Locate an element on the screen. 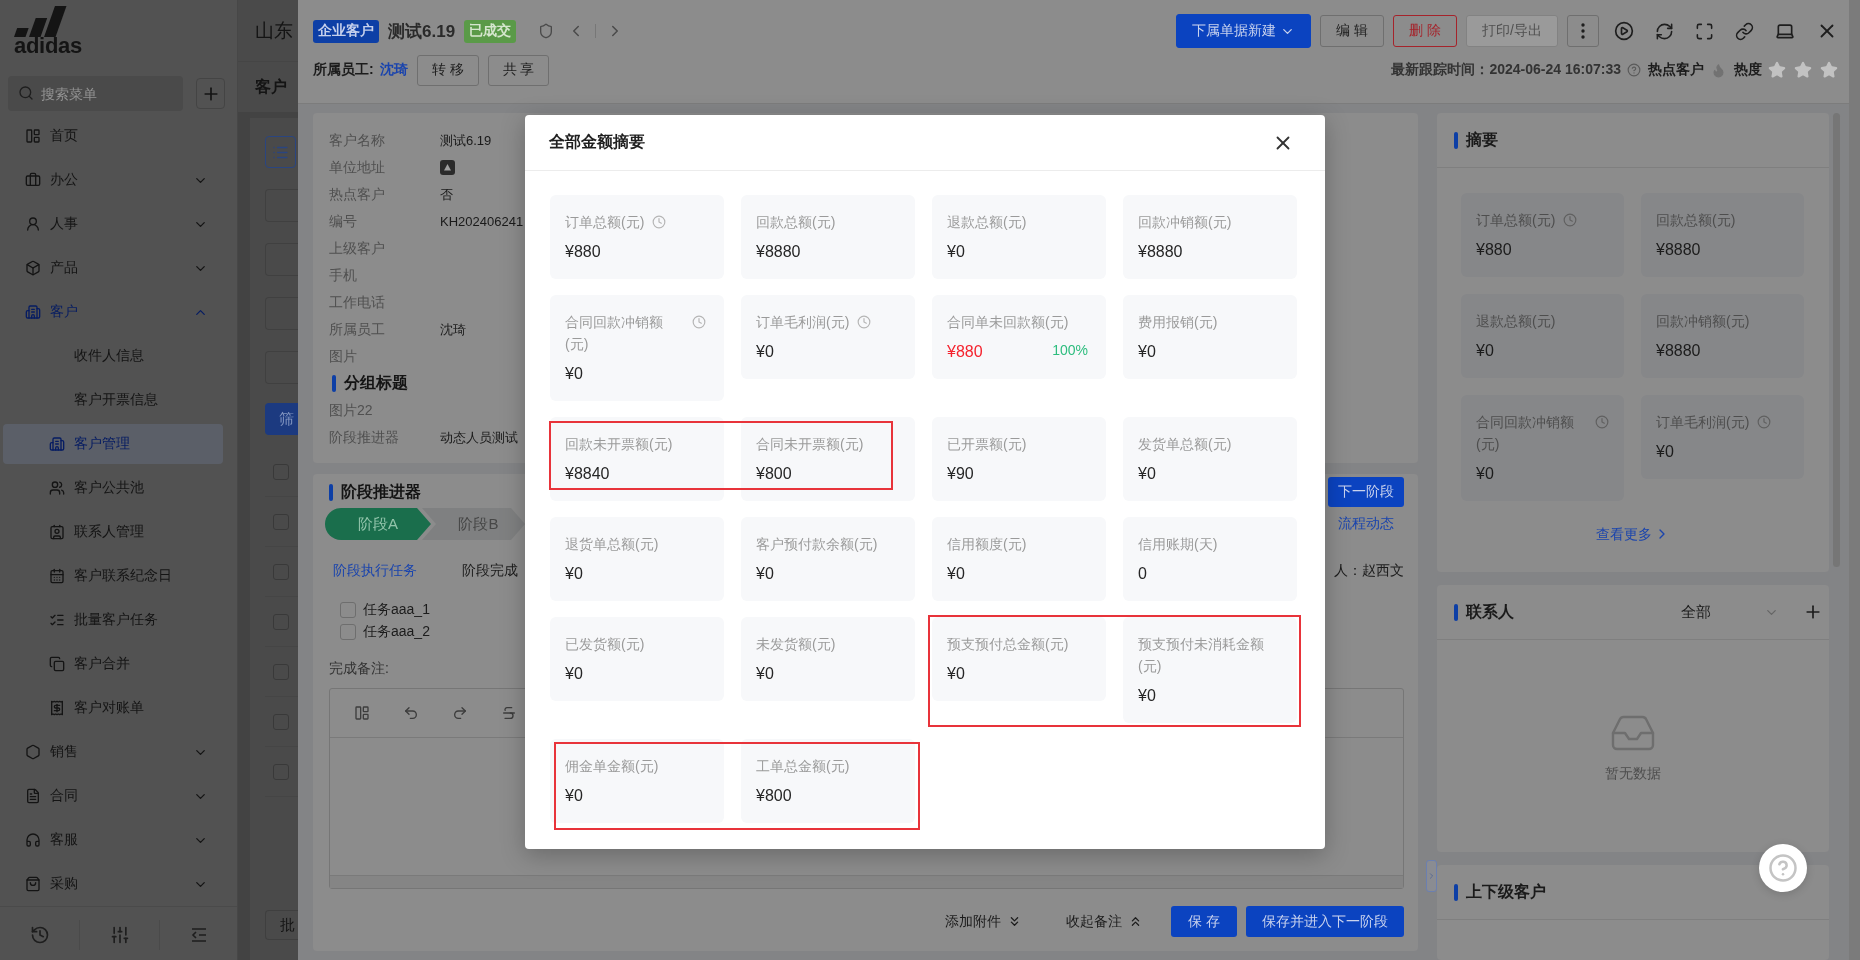 This screenshot has height=960, width=1860. toolbar-button: 编 辑 is located at coordinates (1352, 31).